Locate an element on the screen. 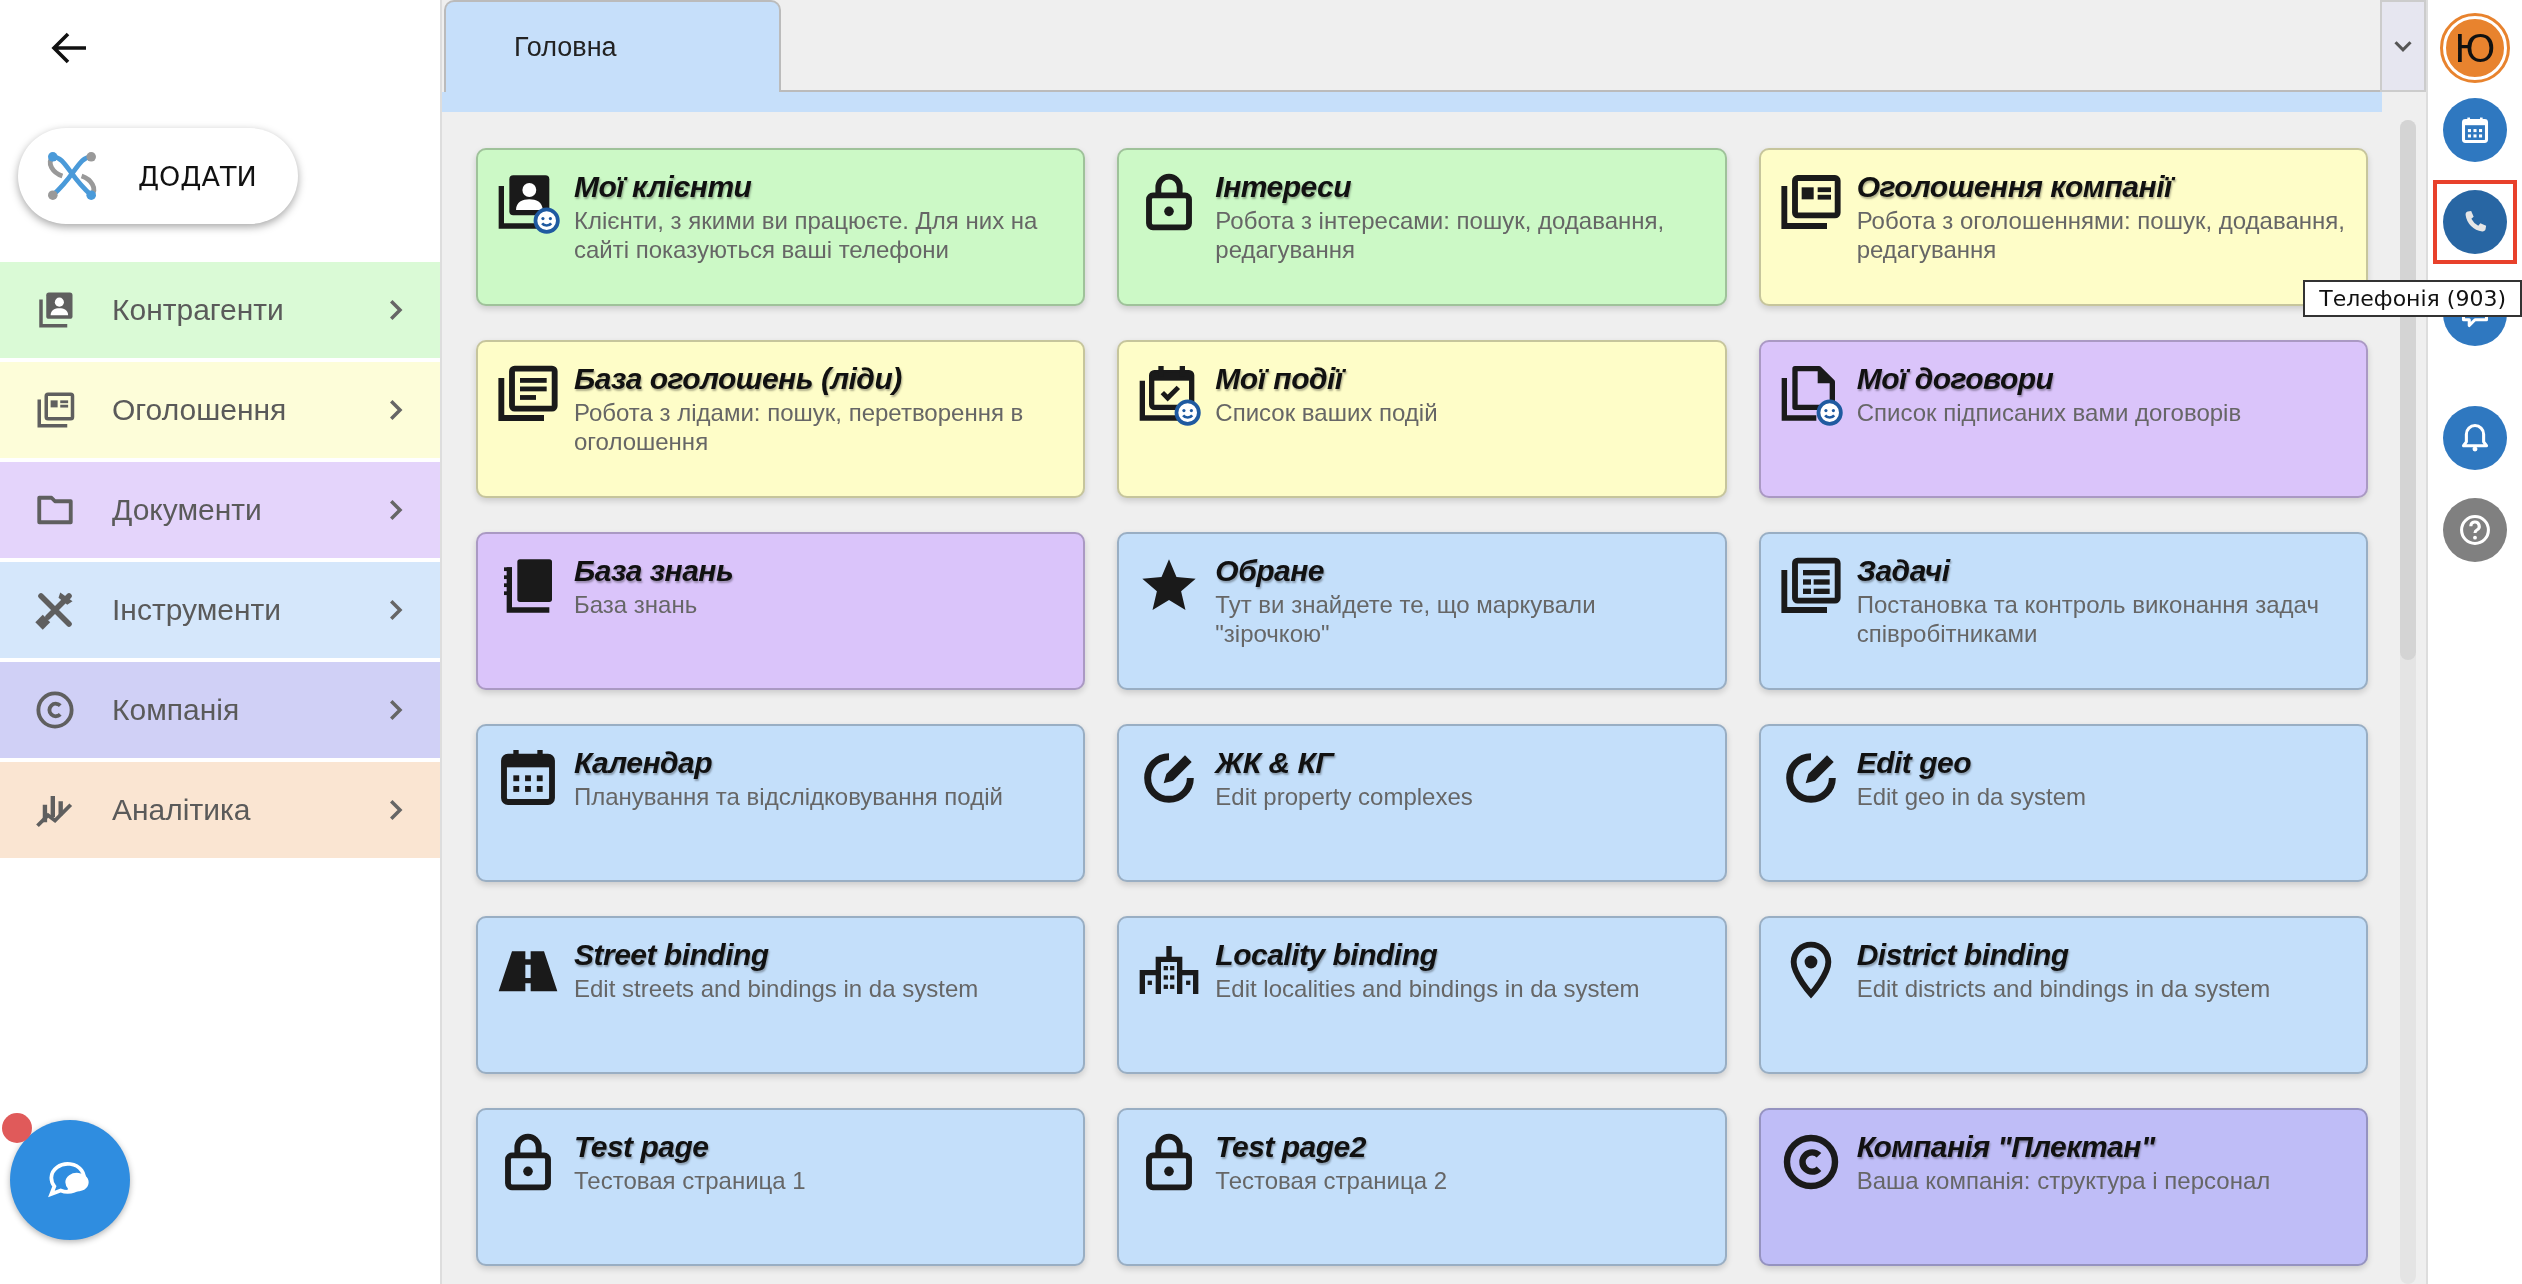  tile-description: Тестовая страница 2 is located at coordinates (1331, 1181).